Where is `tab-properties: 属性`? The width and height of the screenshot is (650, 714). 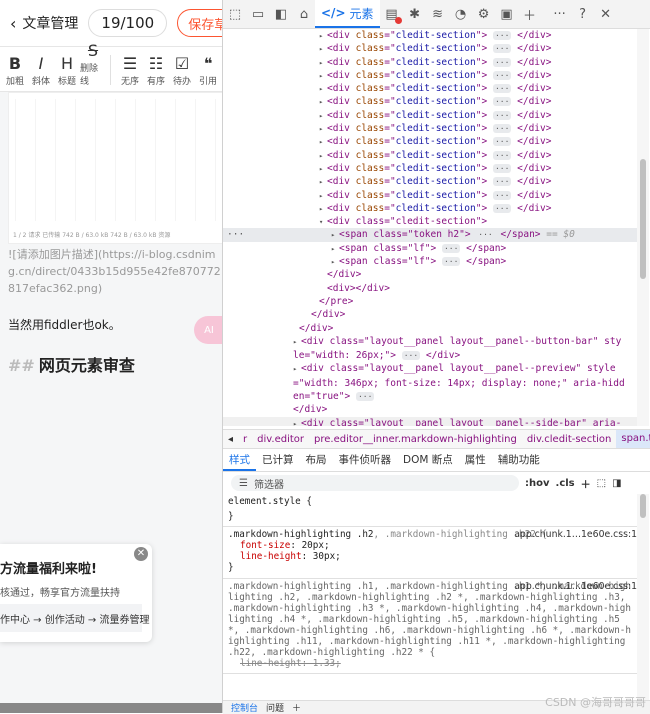
tab-properties: 属性 is located at coordinates (475, 460).